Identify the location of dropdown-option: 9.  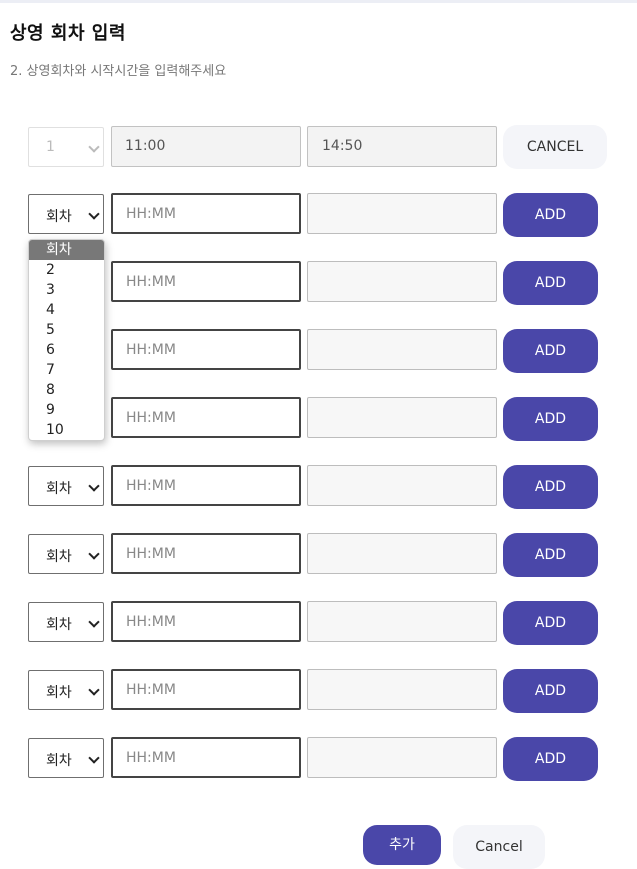
(66, 410).